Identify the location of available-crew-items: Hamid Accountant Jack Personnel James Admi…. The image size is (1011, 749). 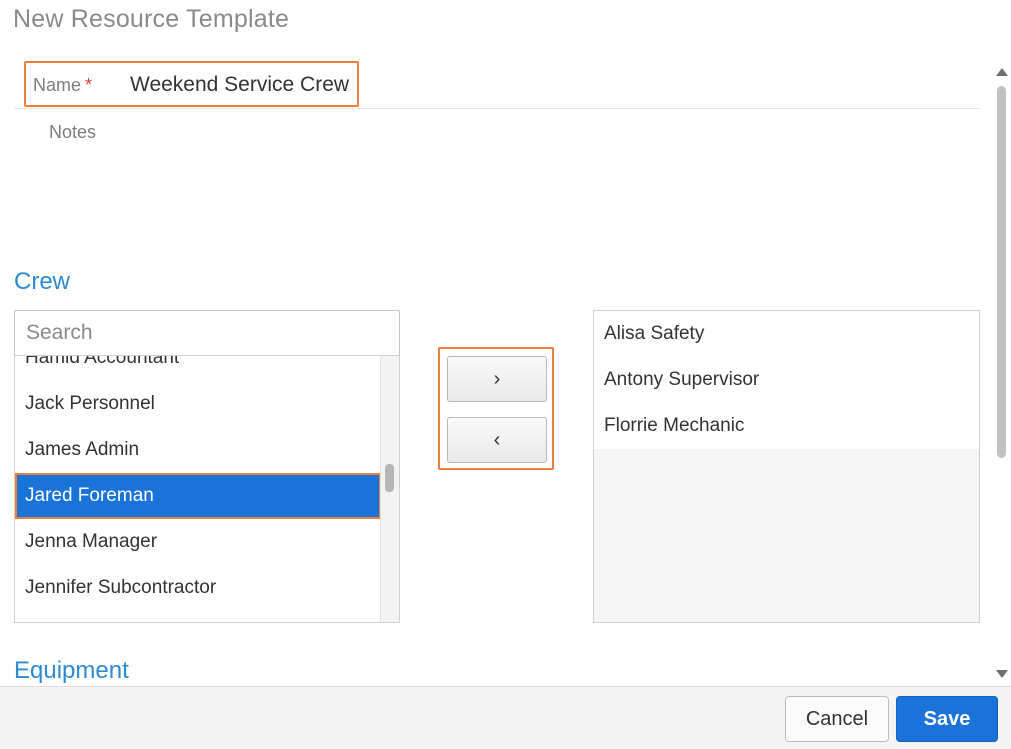
(198, 483).